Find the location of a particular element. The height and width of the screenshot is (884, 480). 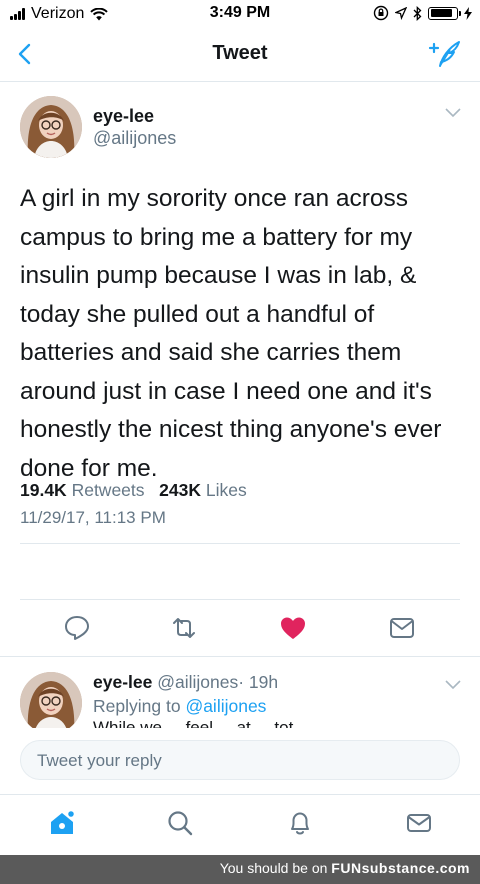

reply-author-name: eye-lee is located at coordinates (122, 682).